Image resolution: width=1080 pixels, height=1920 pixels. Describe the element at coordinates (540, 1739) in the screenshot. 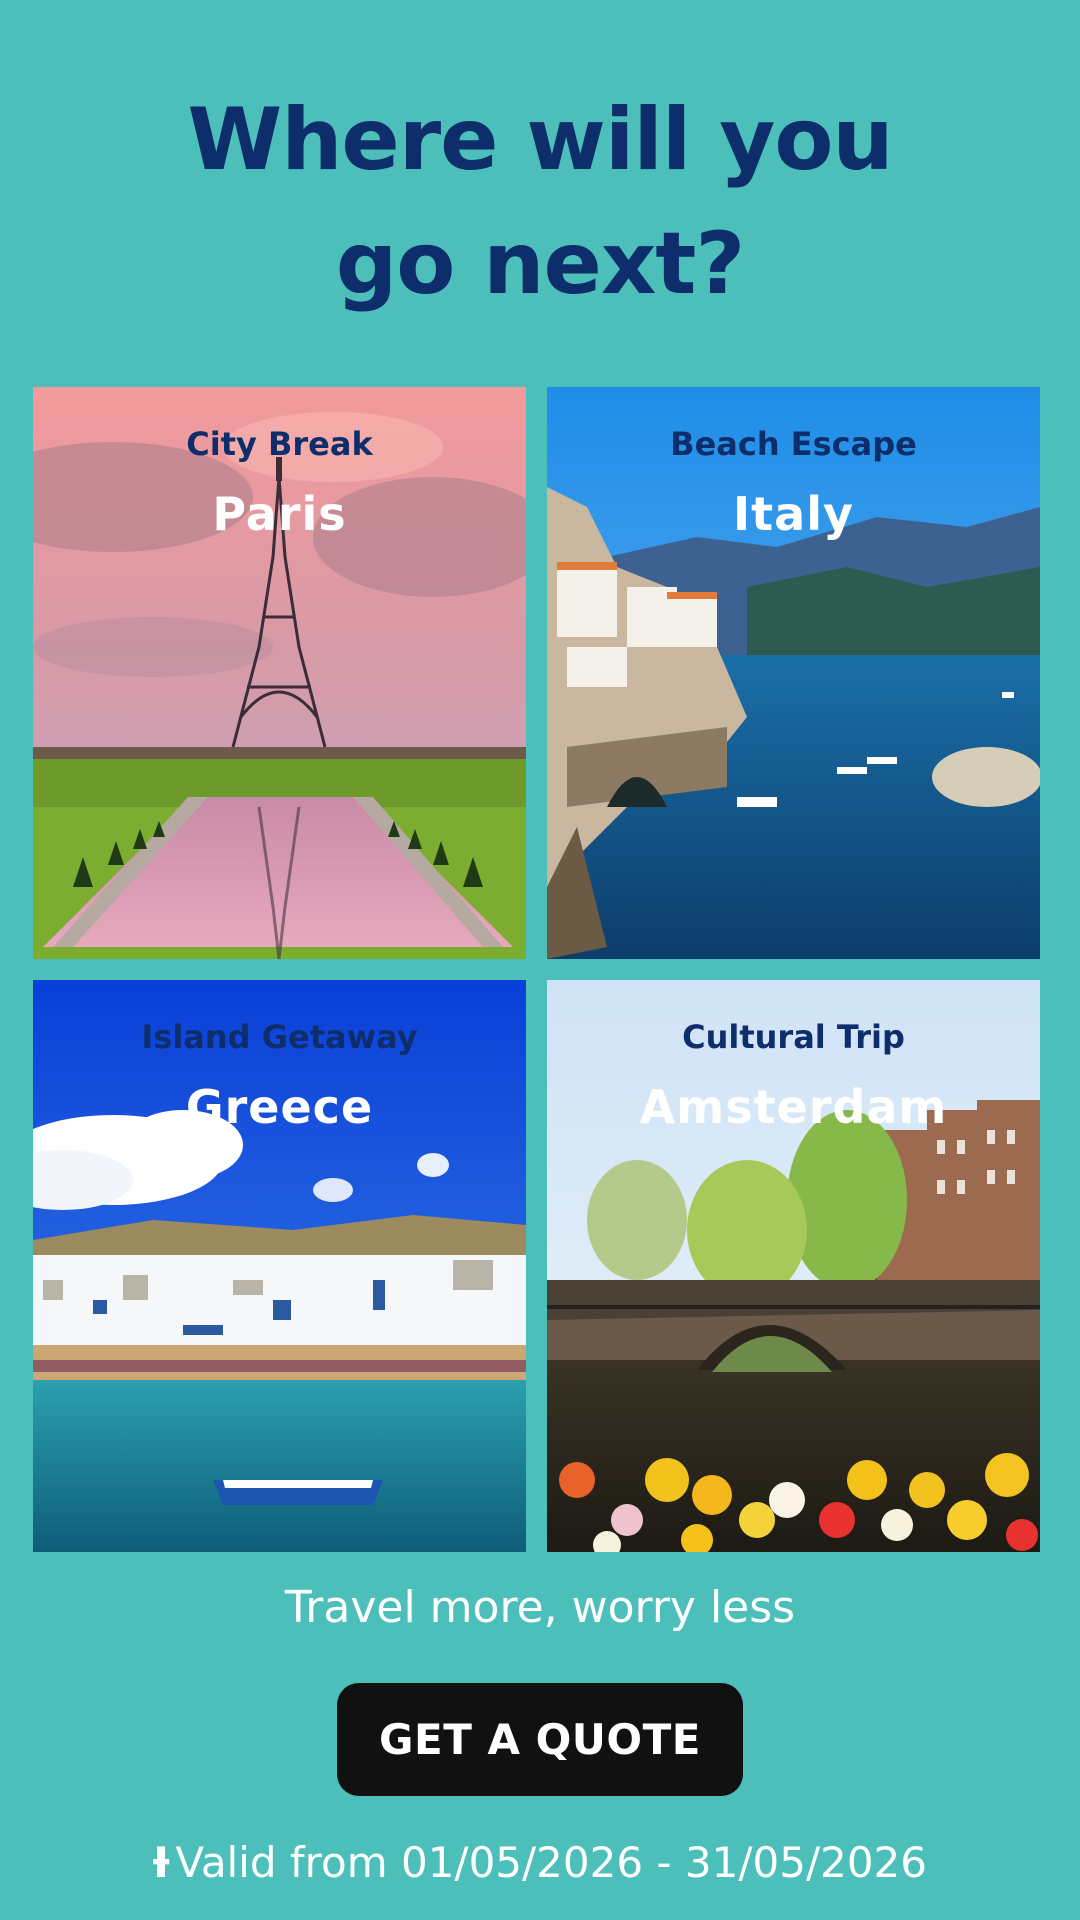

I see `get-a-quote-button: GET A QUOTE` at that location.